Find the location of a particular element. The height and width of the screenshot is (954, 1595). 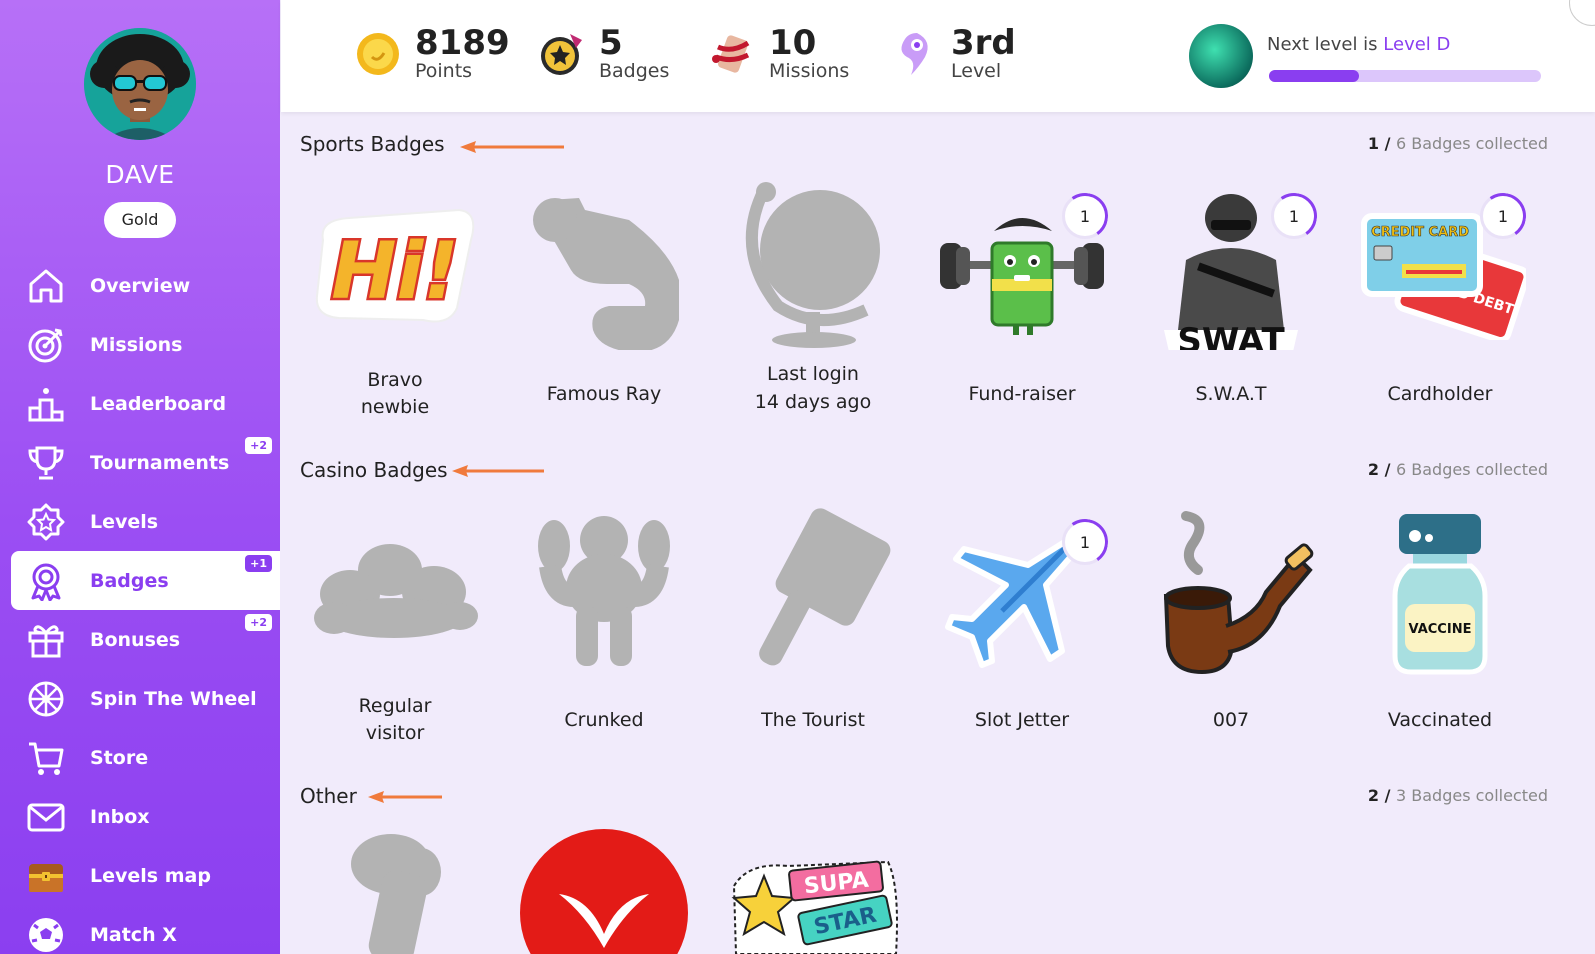

badge-red-emblem is located at coordinates (604, 891).